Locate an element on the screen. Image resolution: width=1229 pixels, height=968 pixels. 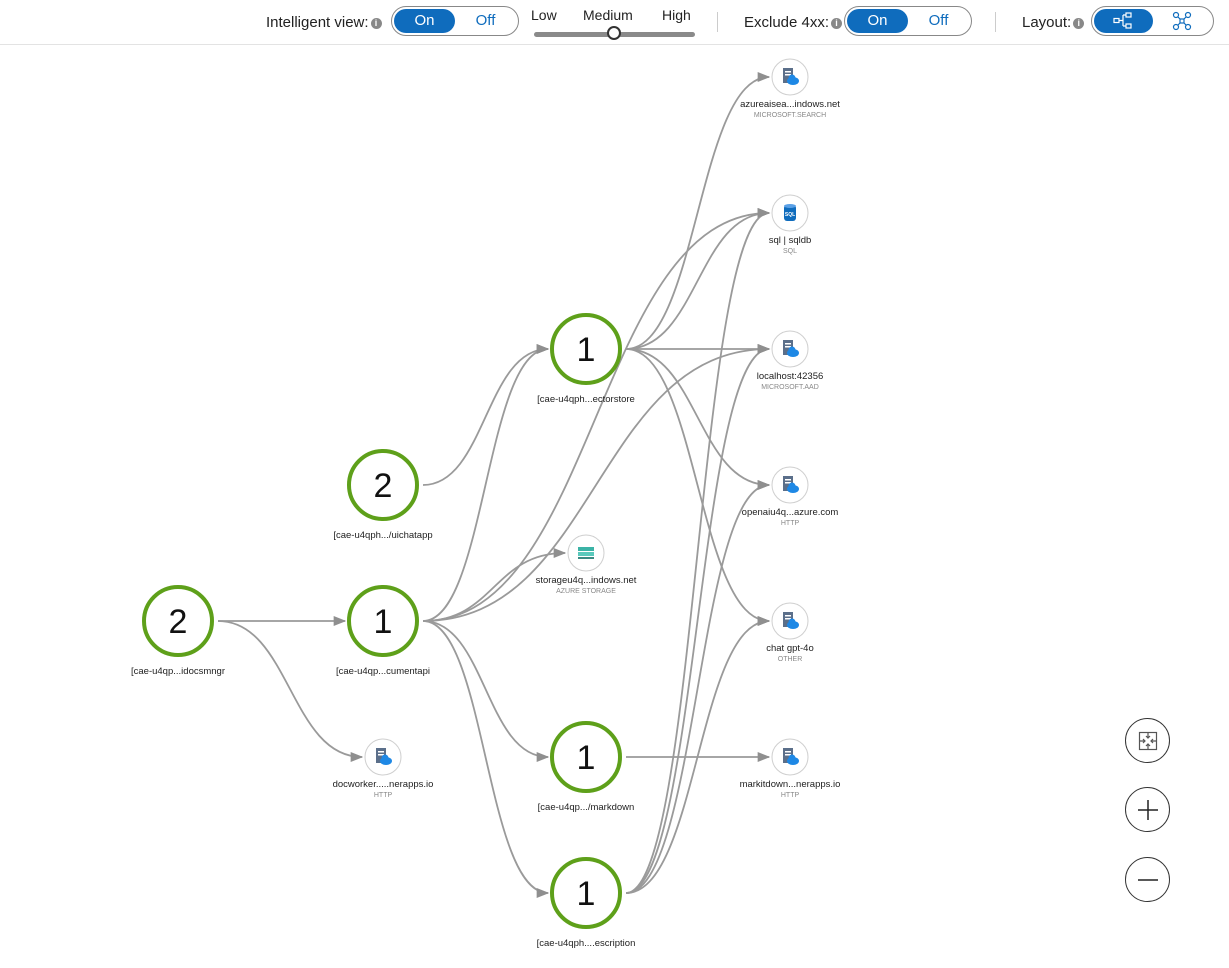
node-uichatapp: 2 [cae-u4qph.../uichatapp is located at coordinates (383, 495).